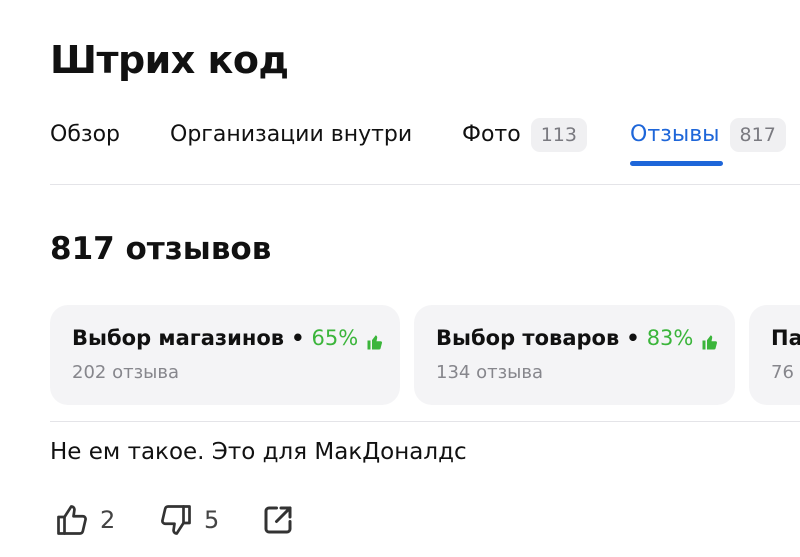 The image size is (800, 557). I want to click on tab-photos: Фото 113, so click(524, 135).